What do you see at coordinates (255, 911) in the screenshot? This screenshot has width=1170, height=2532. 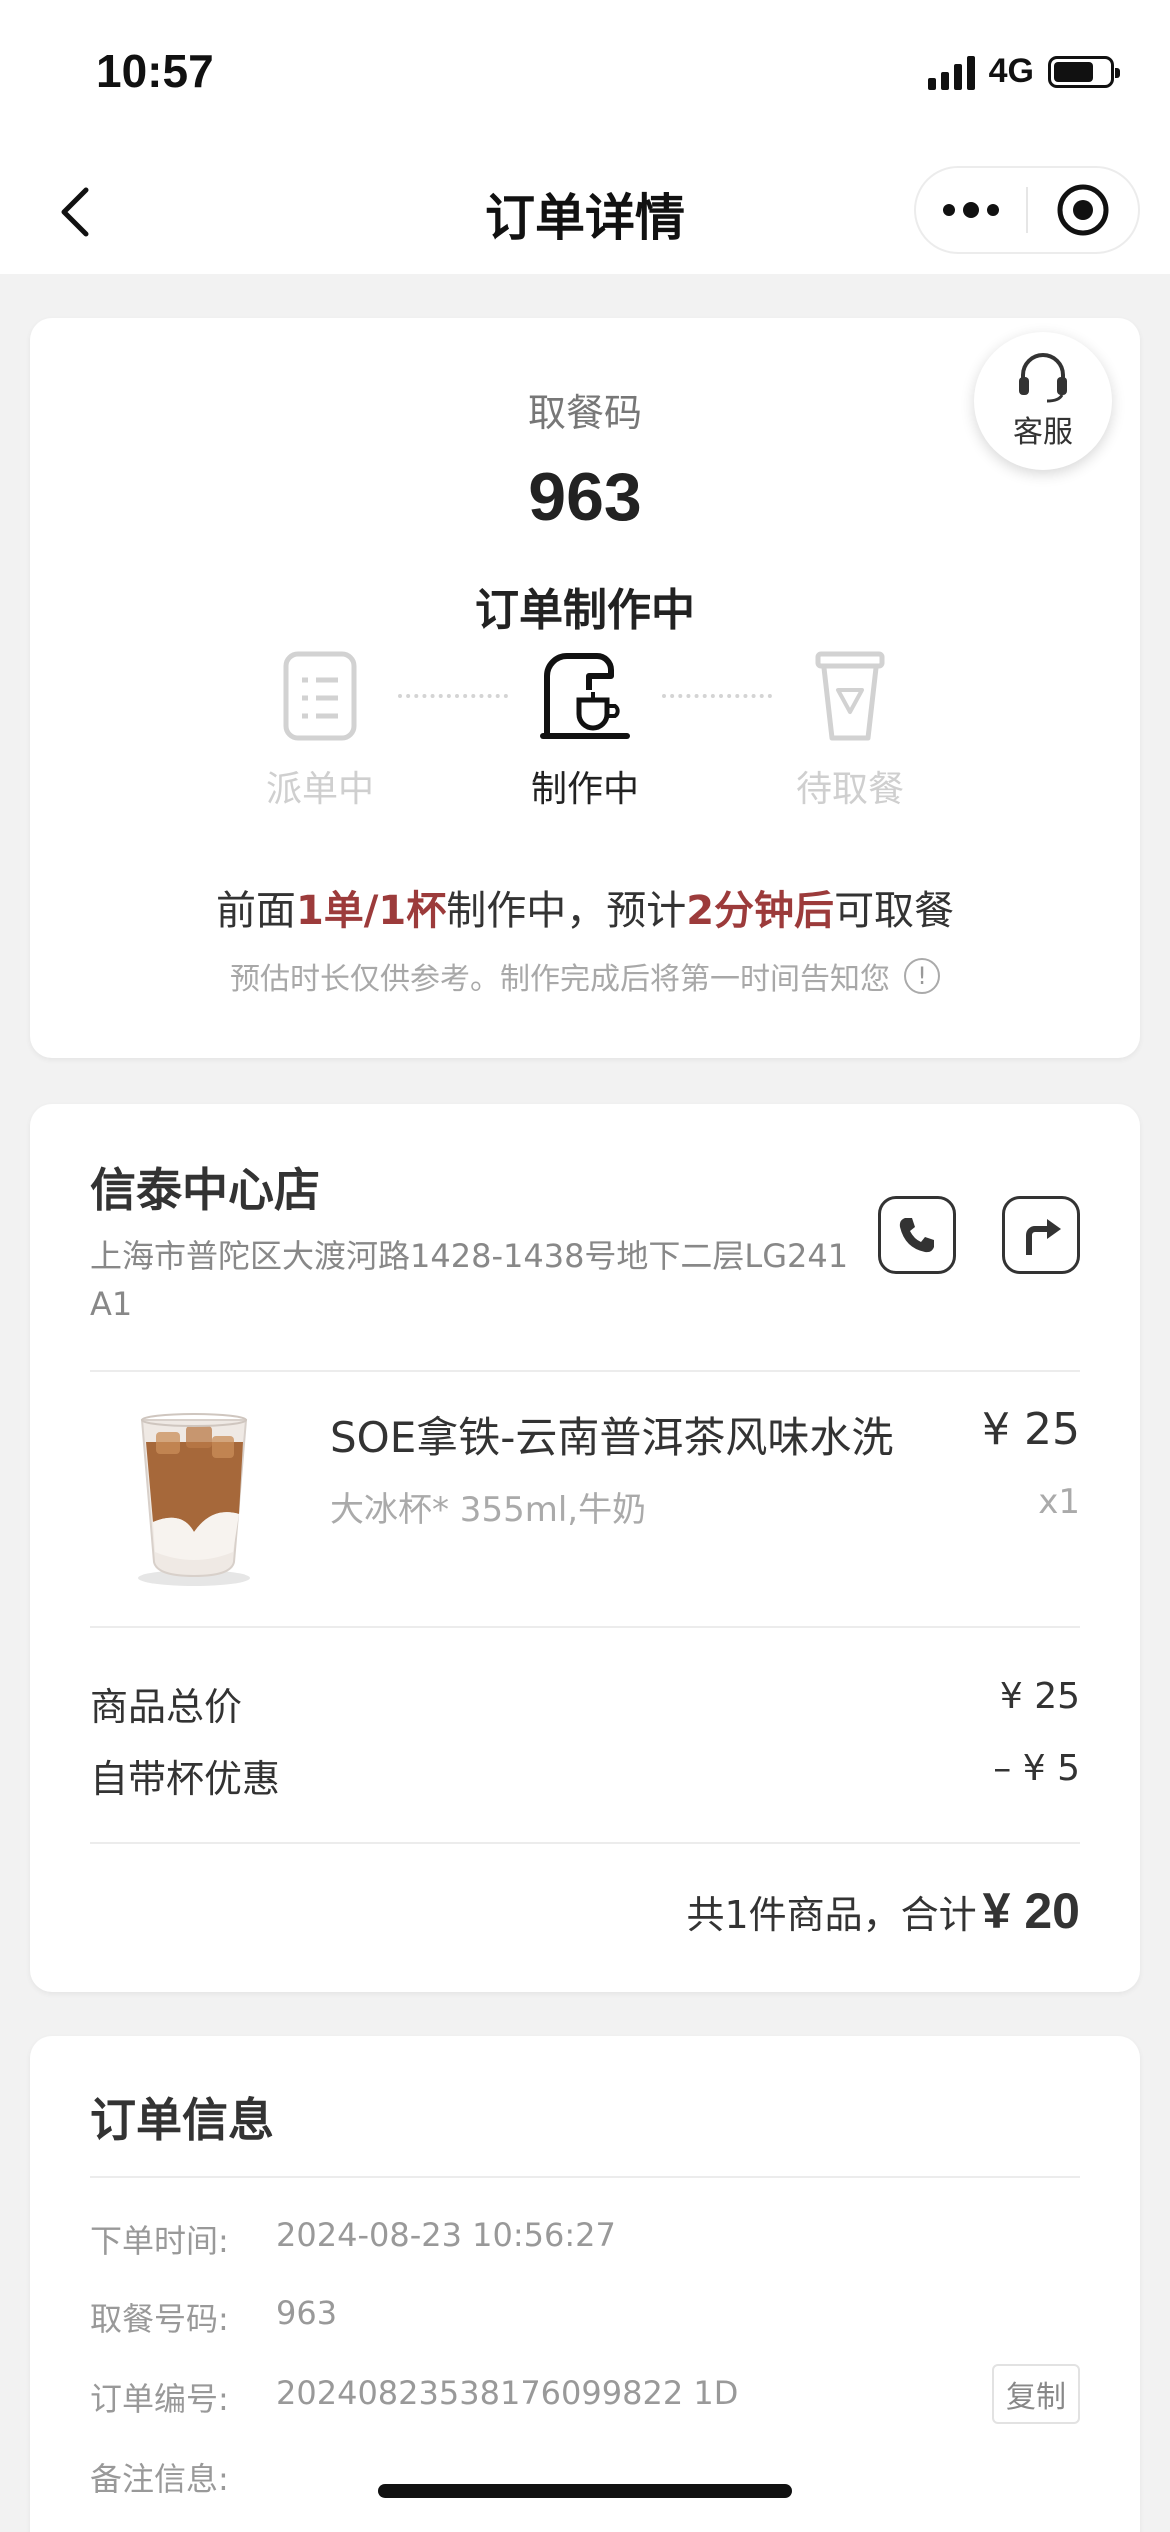 I see `queue-text: 前面` at bounding box center [255, 911].